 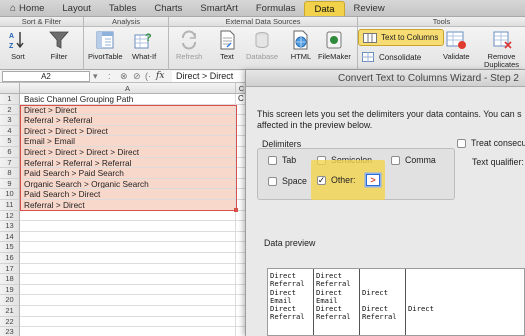 I want to click on preview-column-3: Direct Direct Referral, so click(x=383, y=302).